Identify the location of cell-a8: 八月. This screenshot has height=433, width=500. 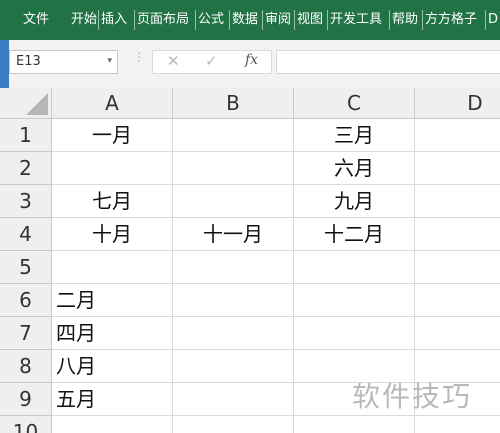
(112, 366).